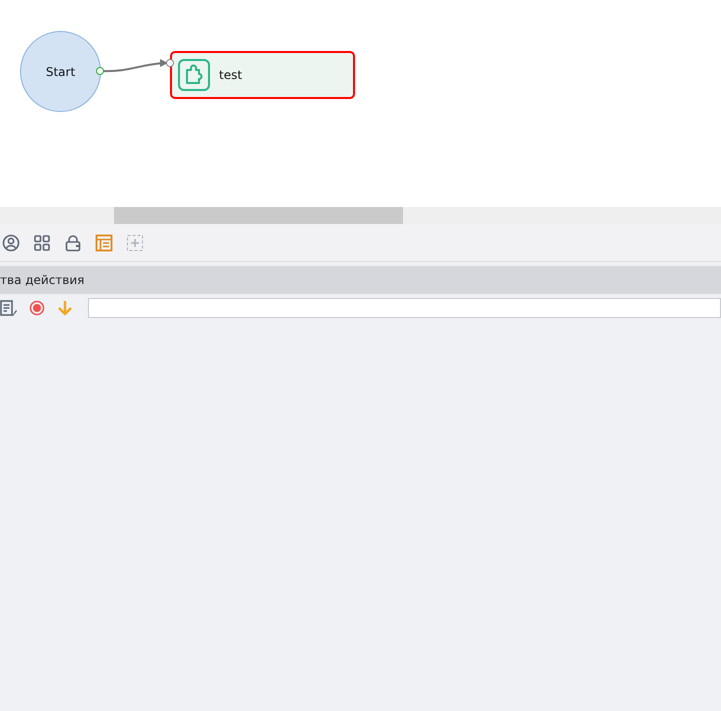 This screenshot has width=721, height=711. I want to click on action-node: test, so click(262, 75).